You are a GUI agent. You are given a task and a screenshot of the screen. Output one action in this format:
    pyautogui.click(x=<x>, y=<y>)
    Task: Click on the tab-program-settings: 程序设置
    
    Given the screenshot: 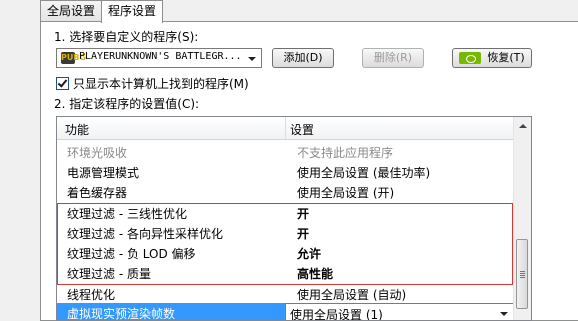 What is the action you would take?
    pyautogui.click(x=132, y=11)
    